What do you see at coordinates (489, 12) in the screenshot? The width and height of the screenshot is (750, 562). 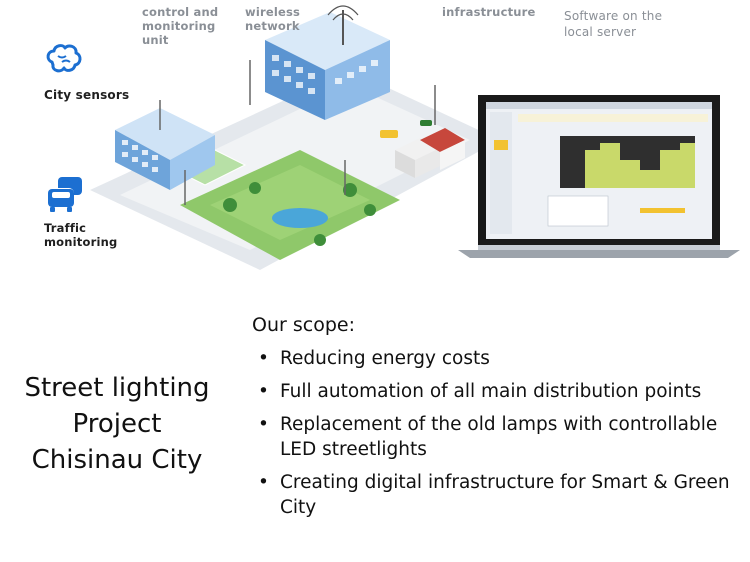 I see `label-infrastructure: infrastructure` at bounding box center [489, 12].